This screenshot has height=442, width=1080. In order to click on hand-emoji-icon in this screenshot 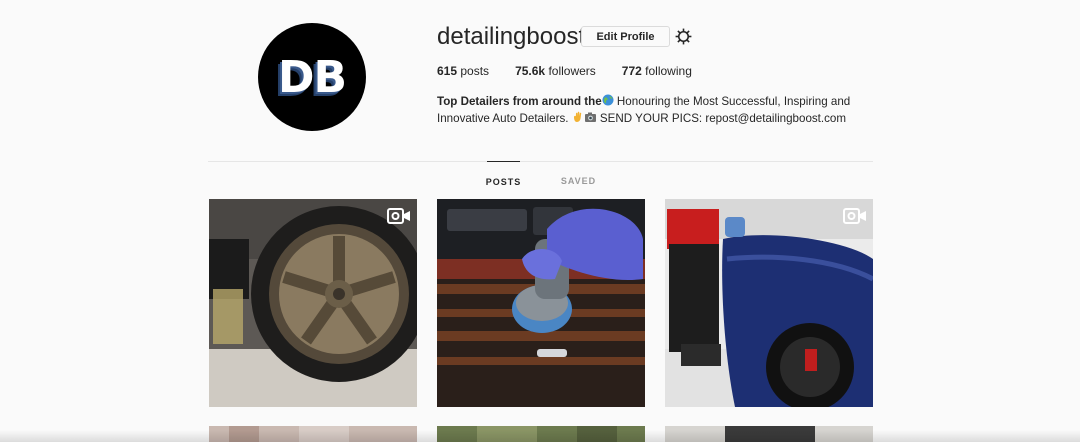, I will do `click(577, 116)`.